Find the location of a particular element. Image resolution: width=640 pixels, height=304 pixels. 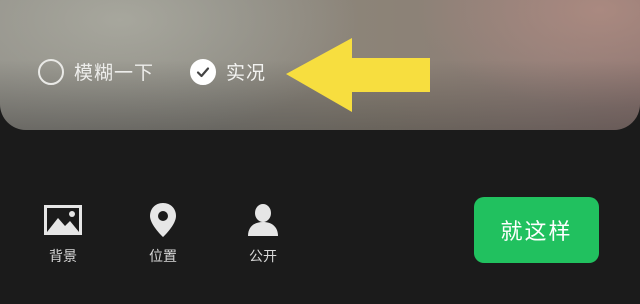

toolbar-background: 背景 is located at coordinates (63, 234).